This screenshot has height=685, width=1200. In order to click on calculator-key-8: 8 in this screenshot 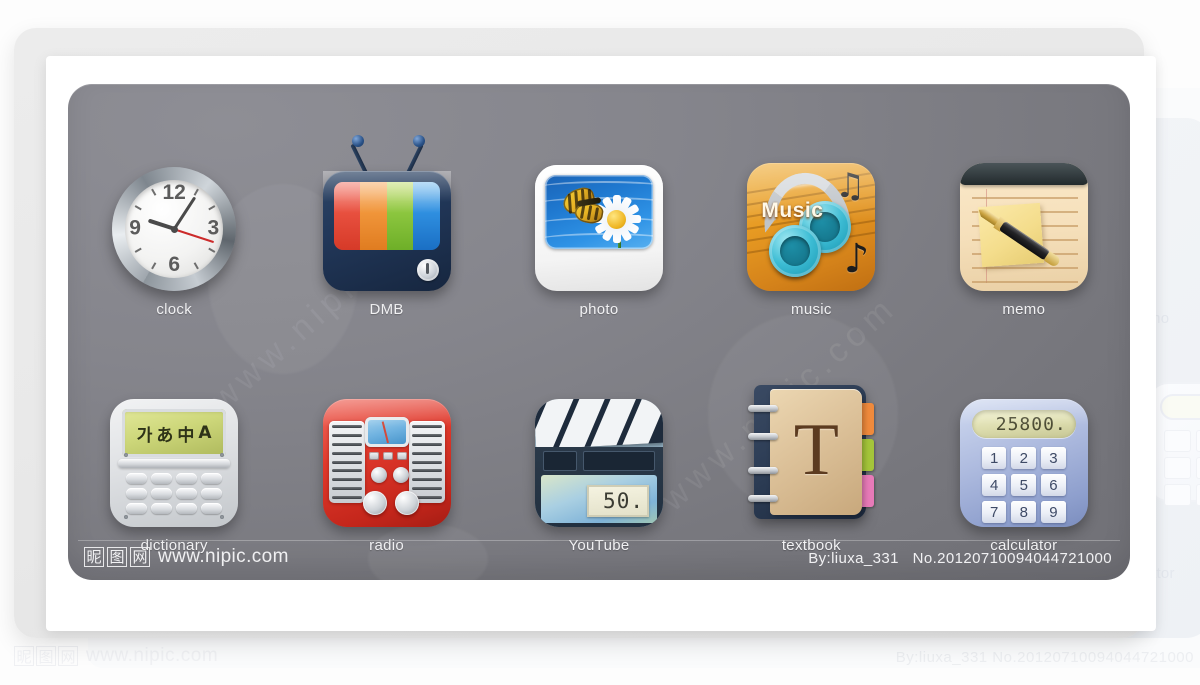, I will do `click(1024, 512)`.